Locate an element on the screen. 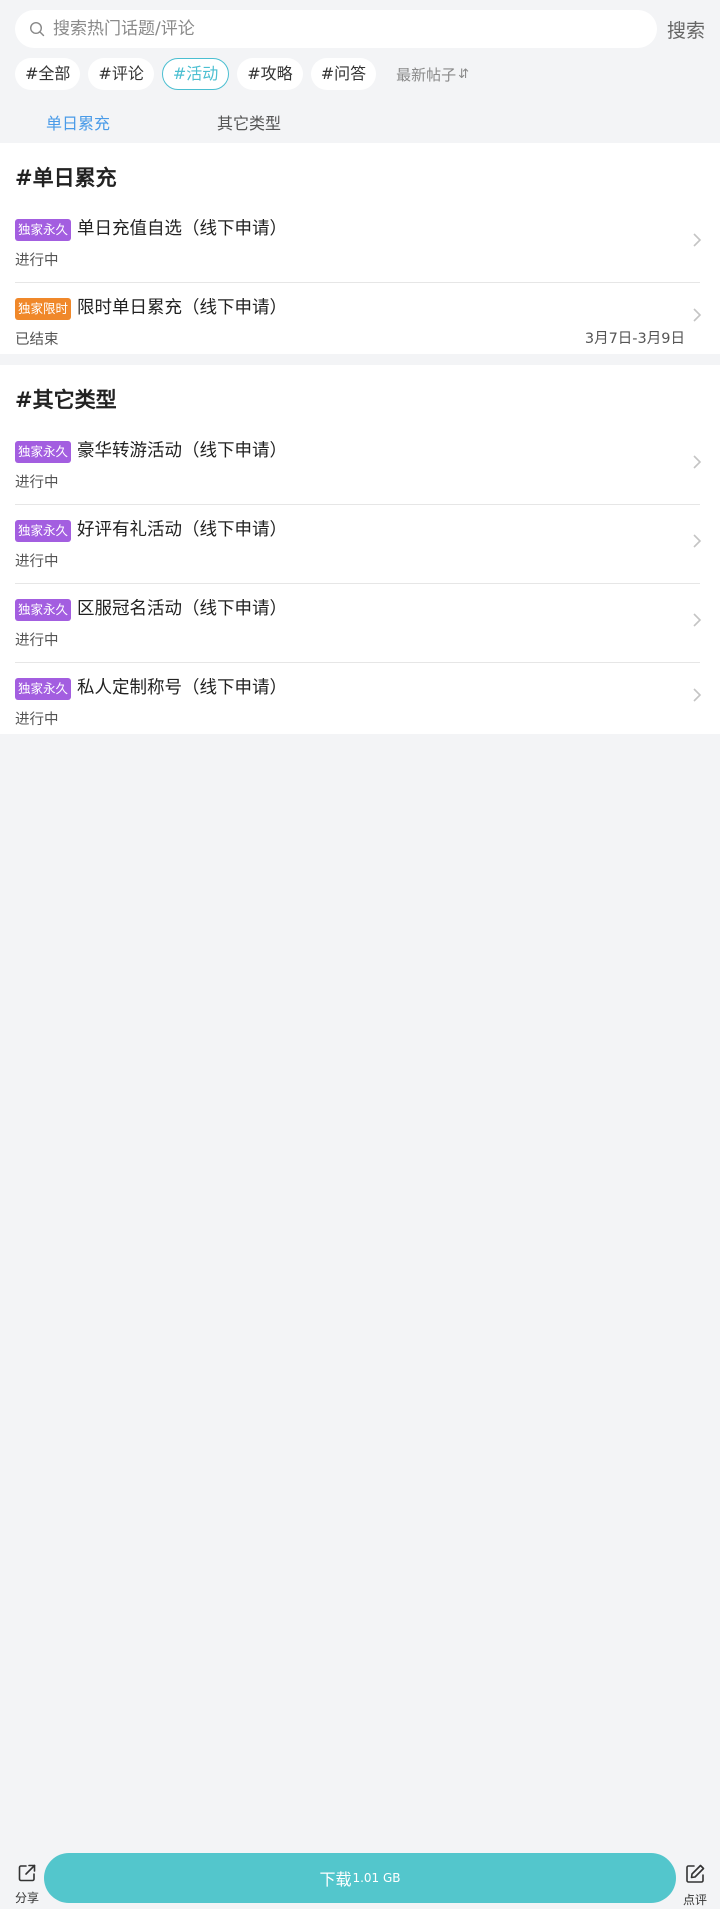 This screenshot has width=720, height=1909. edit-icon is located at coordinates (695, 1876).